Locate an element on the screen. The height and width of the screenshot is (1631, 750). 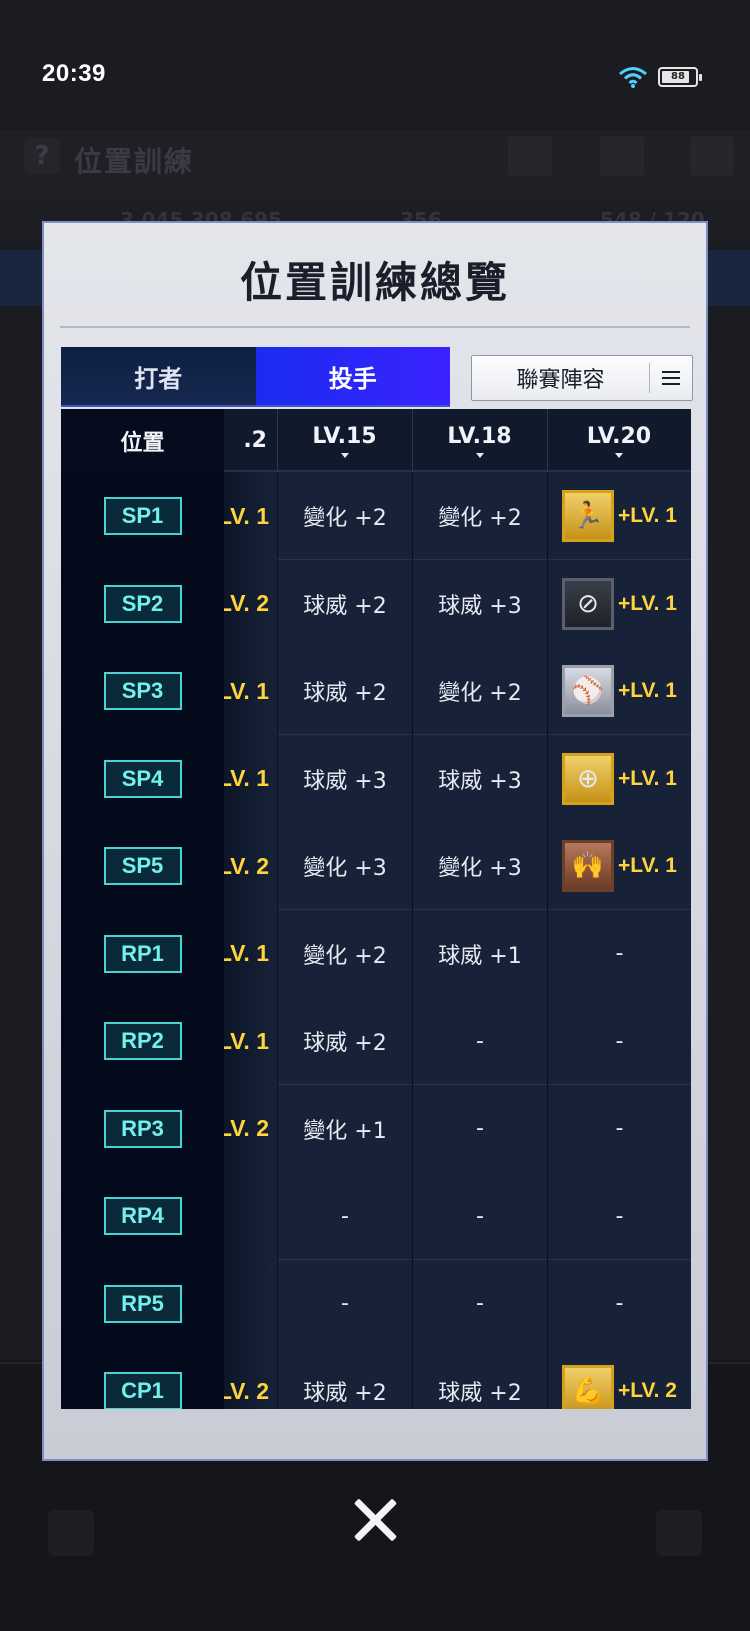
batter-icon: ⚾ is located at coordinates (588, 691).